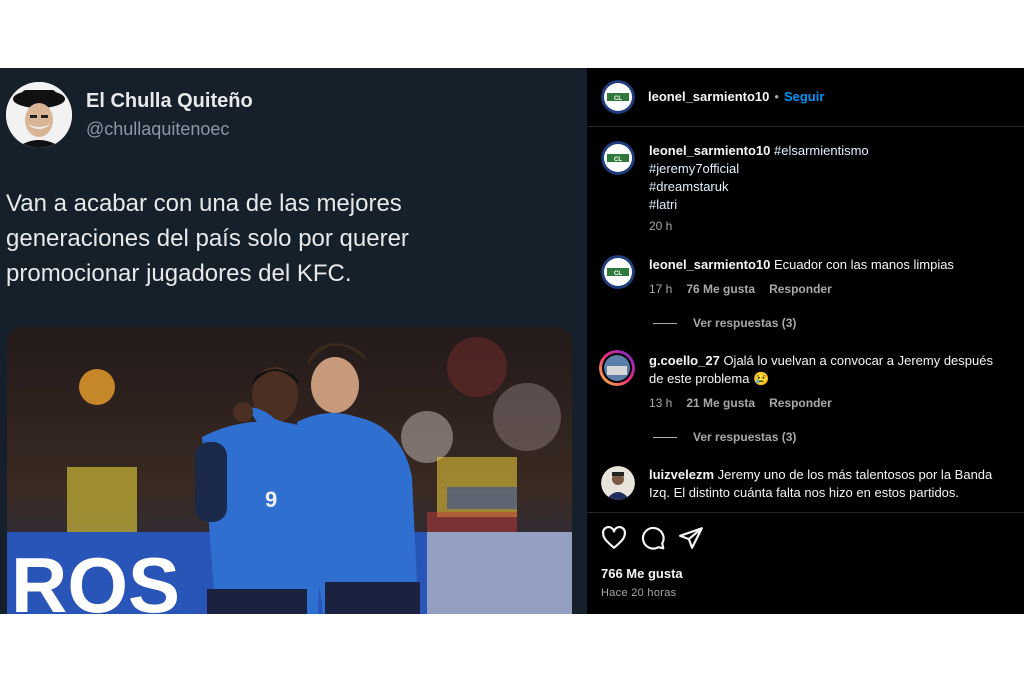 The width and height of the screenshot is (1024, 683). I want to click on post-time: Hace 20 horas, so click(639, 593).